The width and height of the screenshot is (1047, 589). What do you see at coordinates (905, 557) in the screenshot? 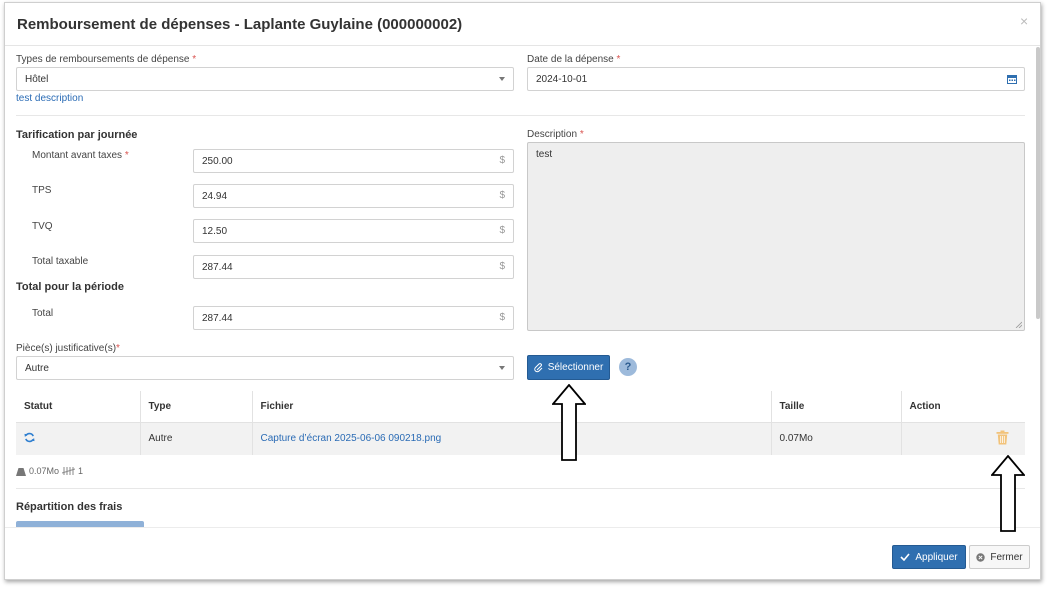
I see `checkmark-icon` at bounding box center [905, 557].